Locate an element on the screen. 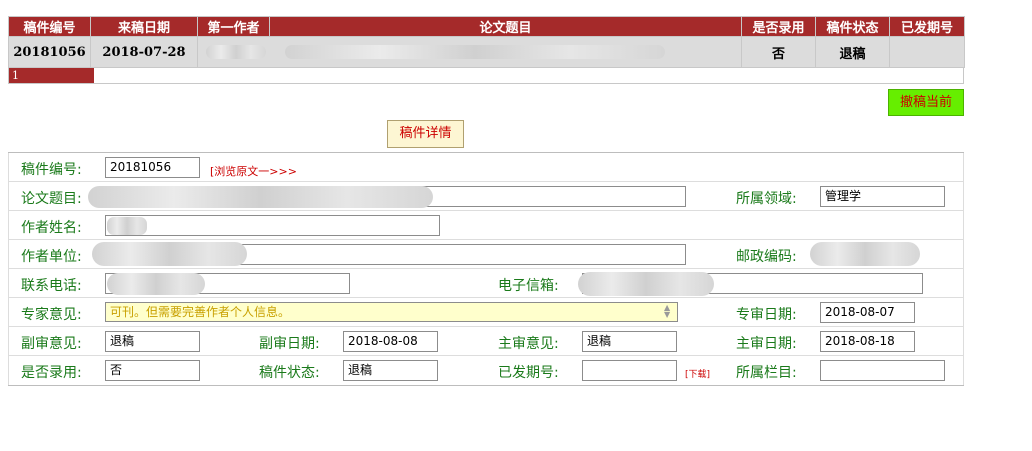 This screenshot has width=1032, height=451. email-label: 电子信箱: is located at coordinates (528, 286).